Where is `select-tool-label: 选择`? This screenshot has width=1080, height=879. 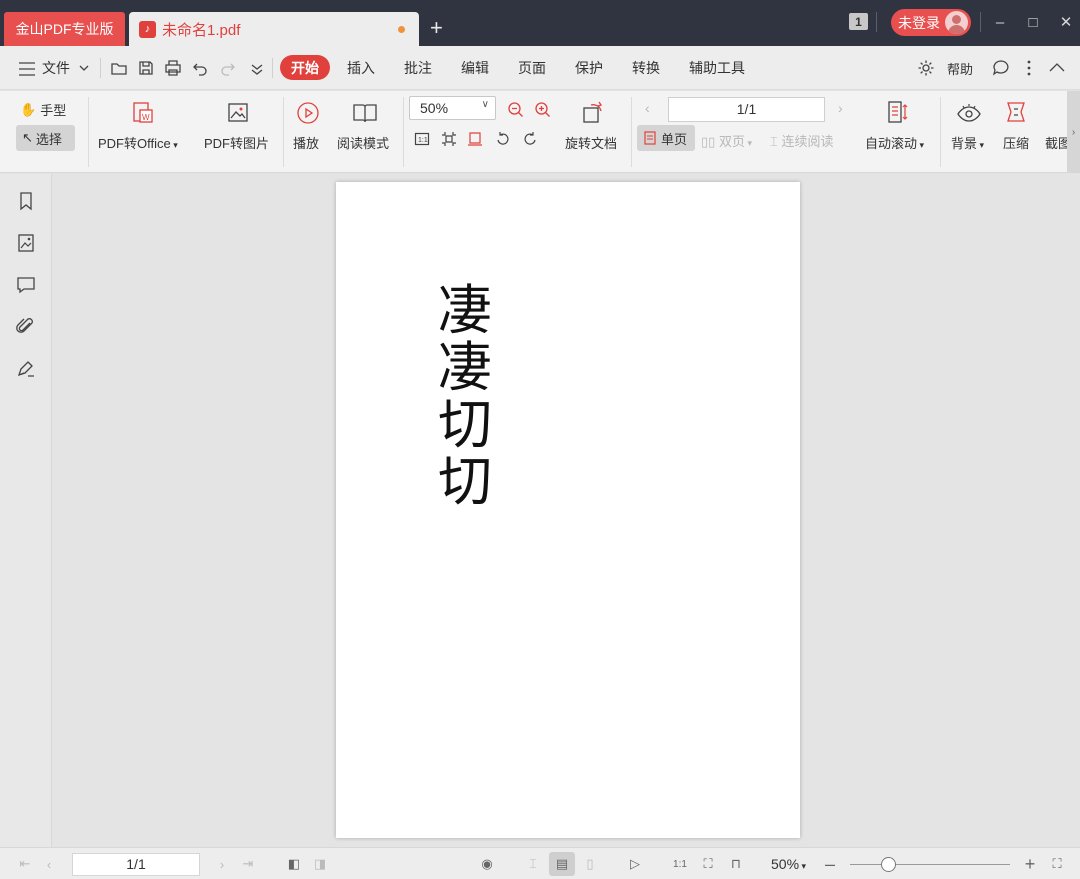
select-tool-label: 选择 is located at coordinates (48, 139).